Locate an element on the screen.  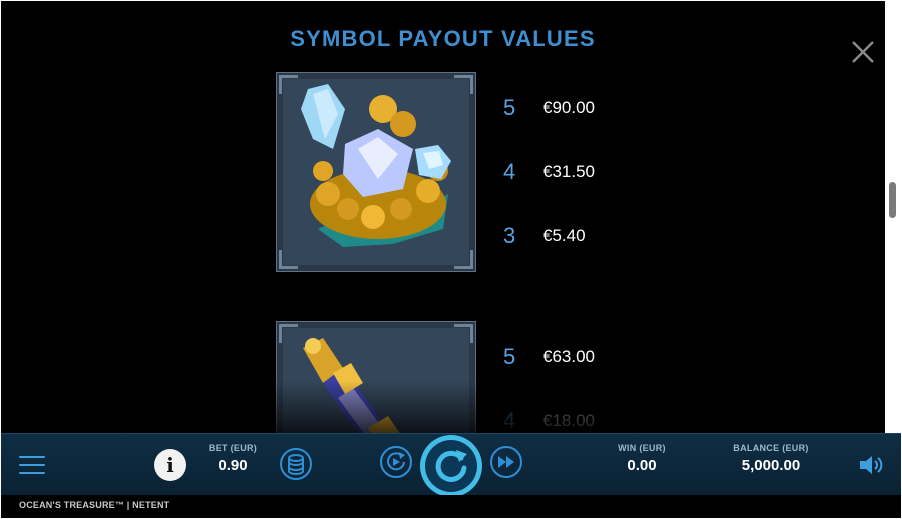
balance-value: 5,000.00 is located at coordinates (771, 465).